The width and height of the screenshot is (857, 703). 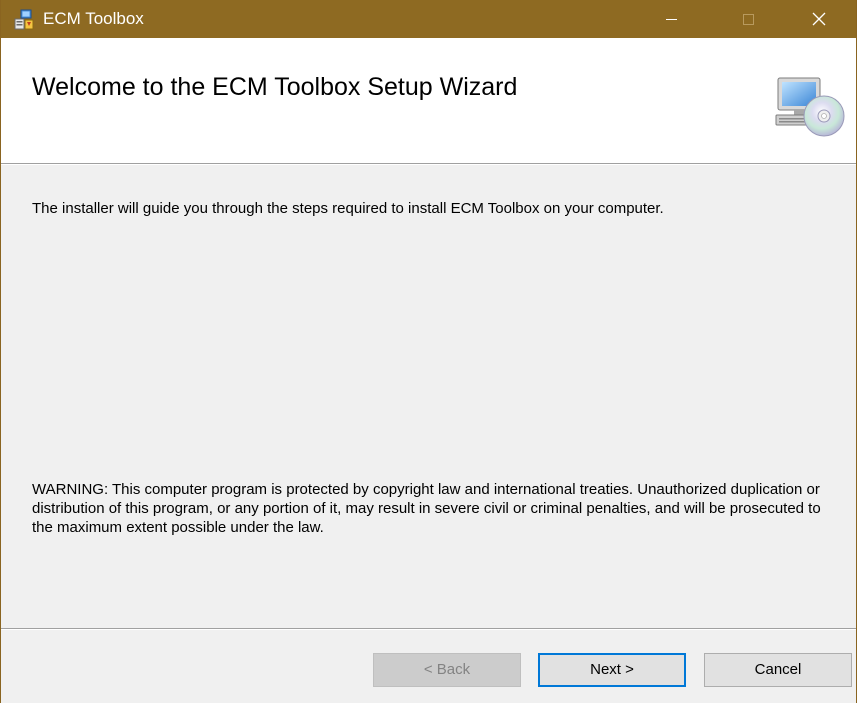 I want to click on close-button, so click(x=819, y=19).